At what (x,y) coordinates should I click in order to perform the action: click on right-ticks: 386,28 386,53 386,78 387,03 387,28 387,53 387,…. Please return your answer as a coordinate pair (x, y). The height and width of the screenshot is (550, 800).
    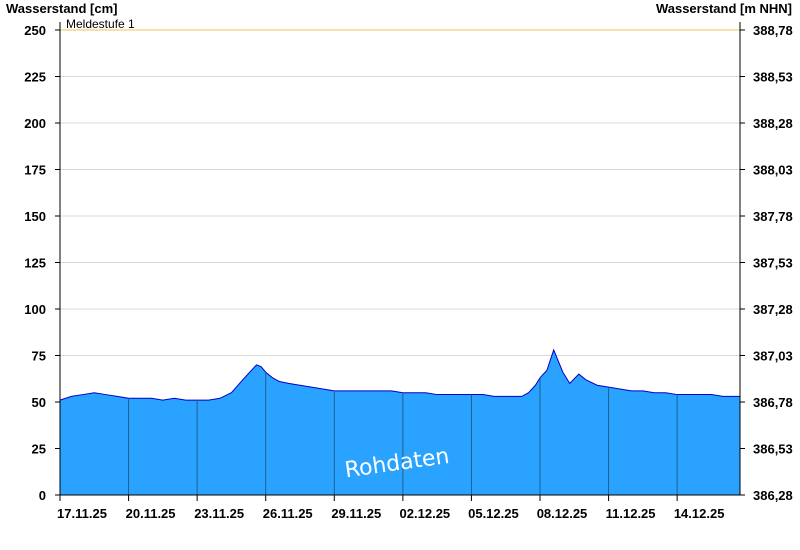
    Looking at the image, I should click on (766, 263).